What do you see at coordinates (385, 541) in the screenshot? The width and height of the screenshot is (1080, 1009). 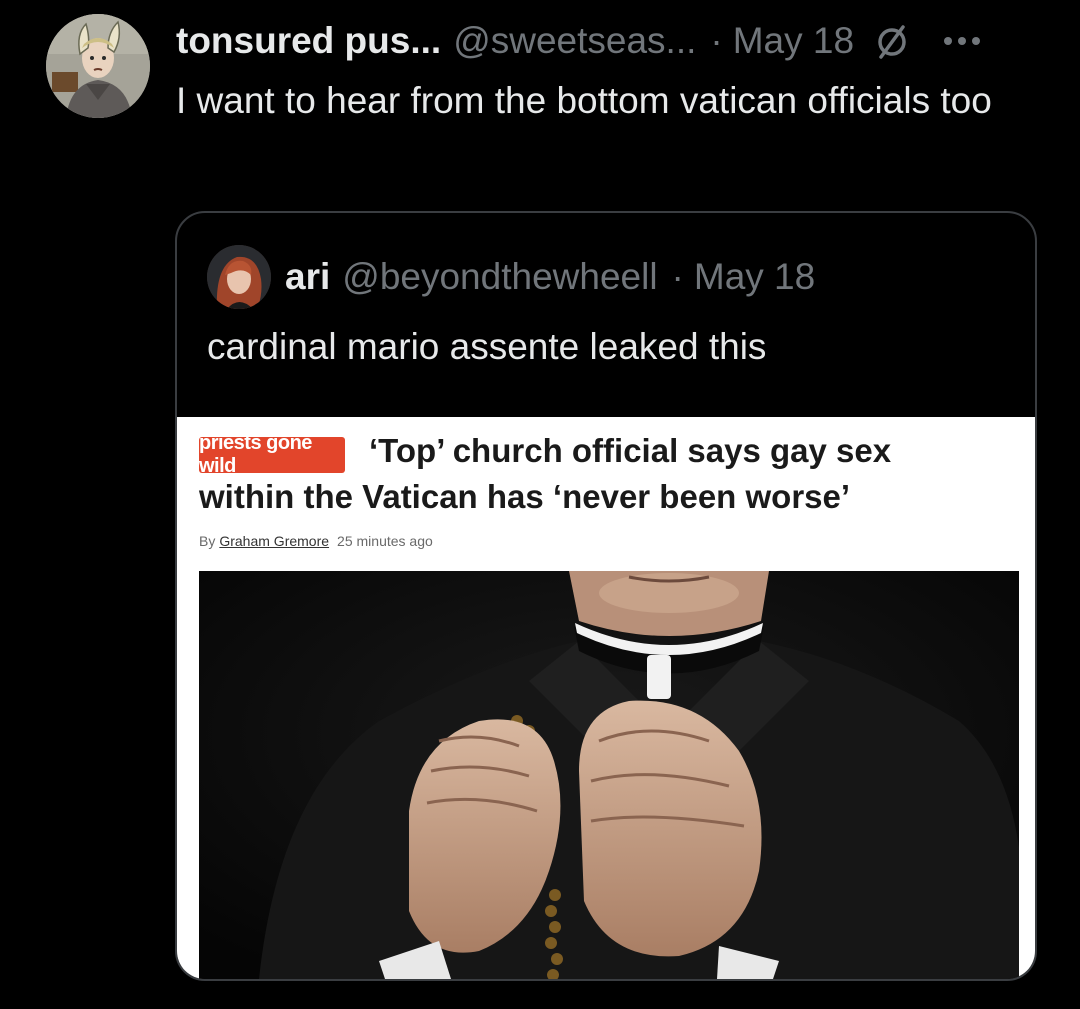 I see `article-time: 25 minutes ago` at bounding box center [385, 541].